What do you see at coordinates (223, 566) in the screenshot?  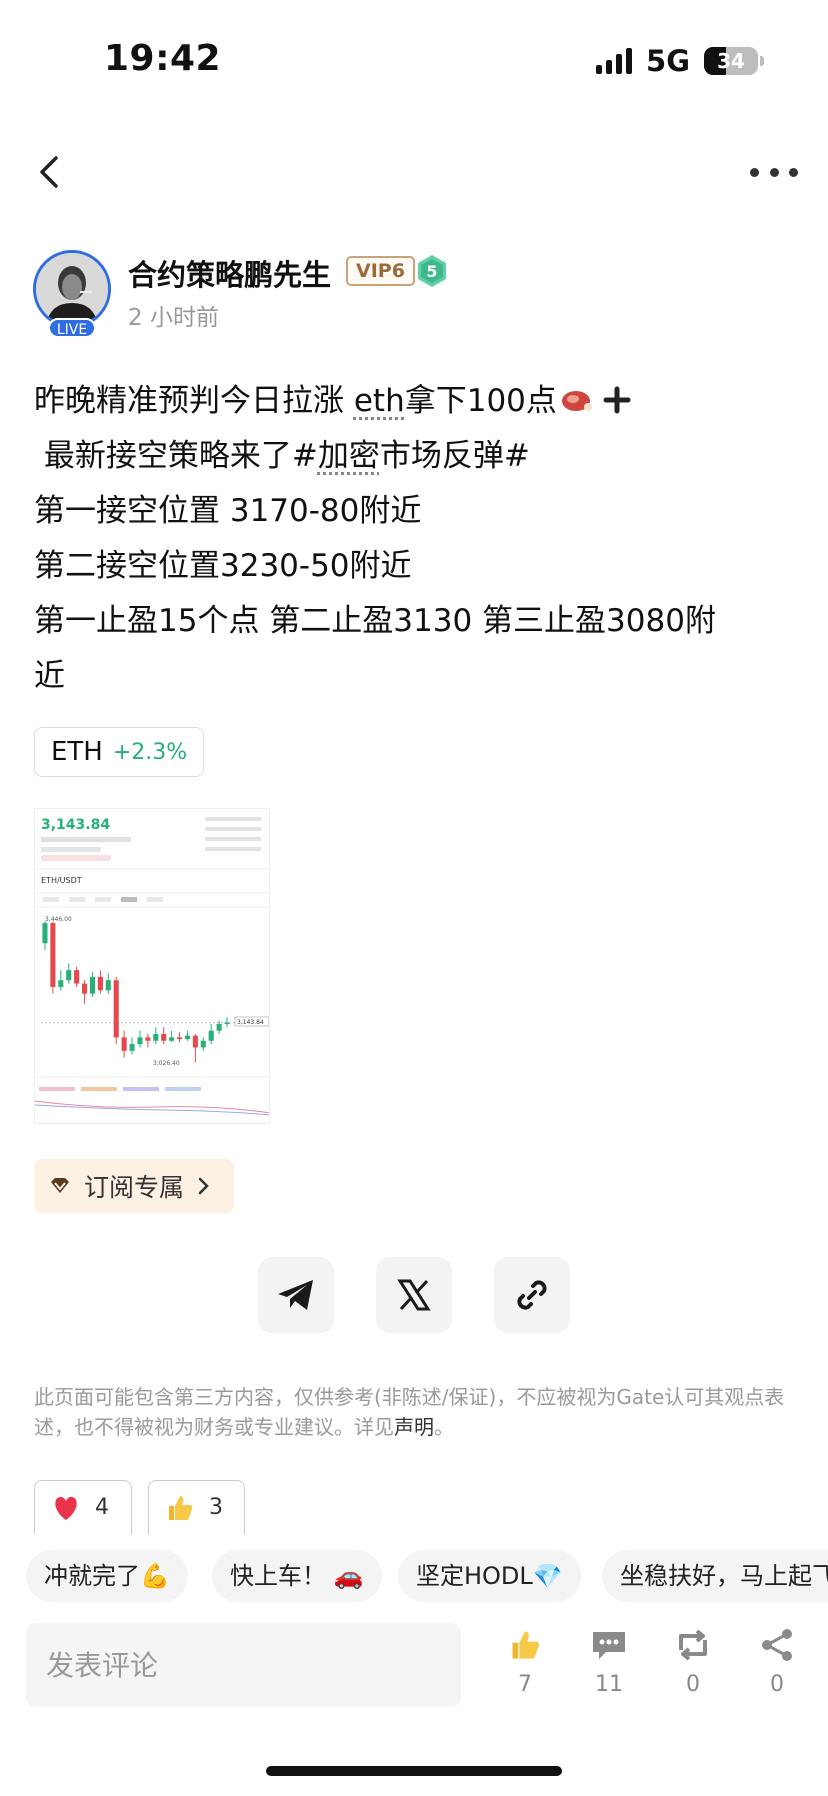 I see `post-line-4: 第二接空位置3230-50附近` at bounding box center [223, 566].